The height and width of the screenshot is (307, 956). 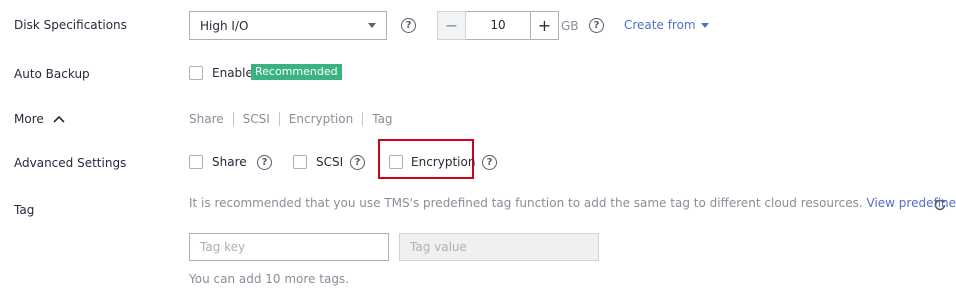 I want to click on create-from-label: Create from, so click(x=660, y=25).